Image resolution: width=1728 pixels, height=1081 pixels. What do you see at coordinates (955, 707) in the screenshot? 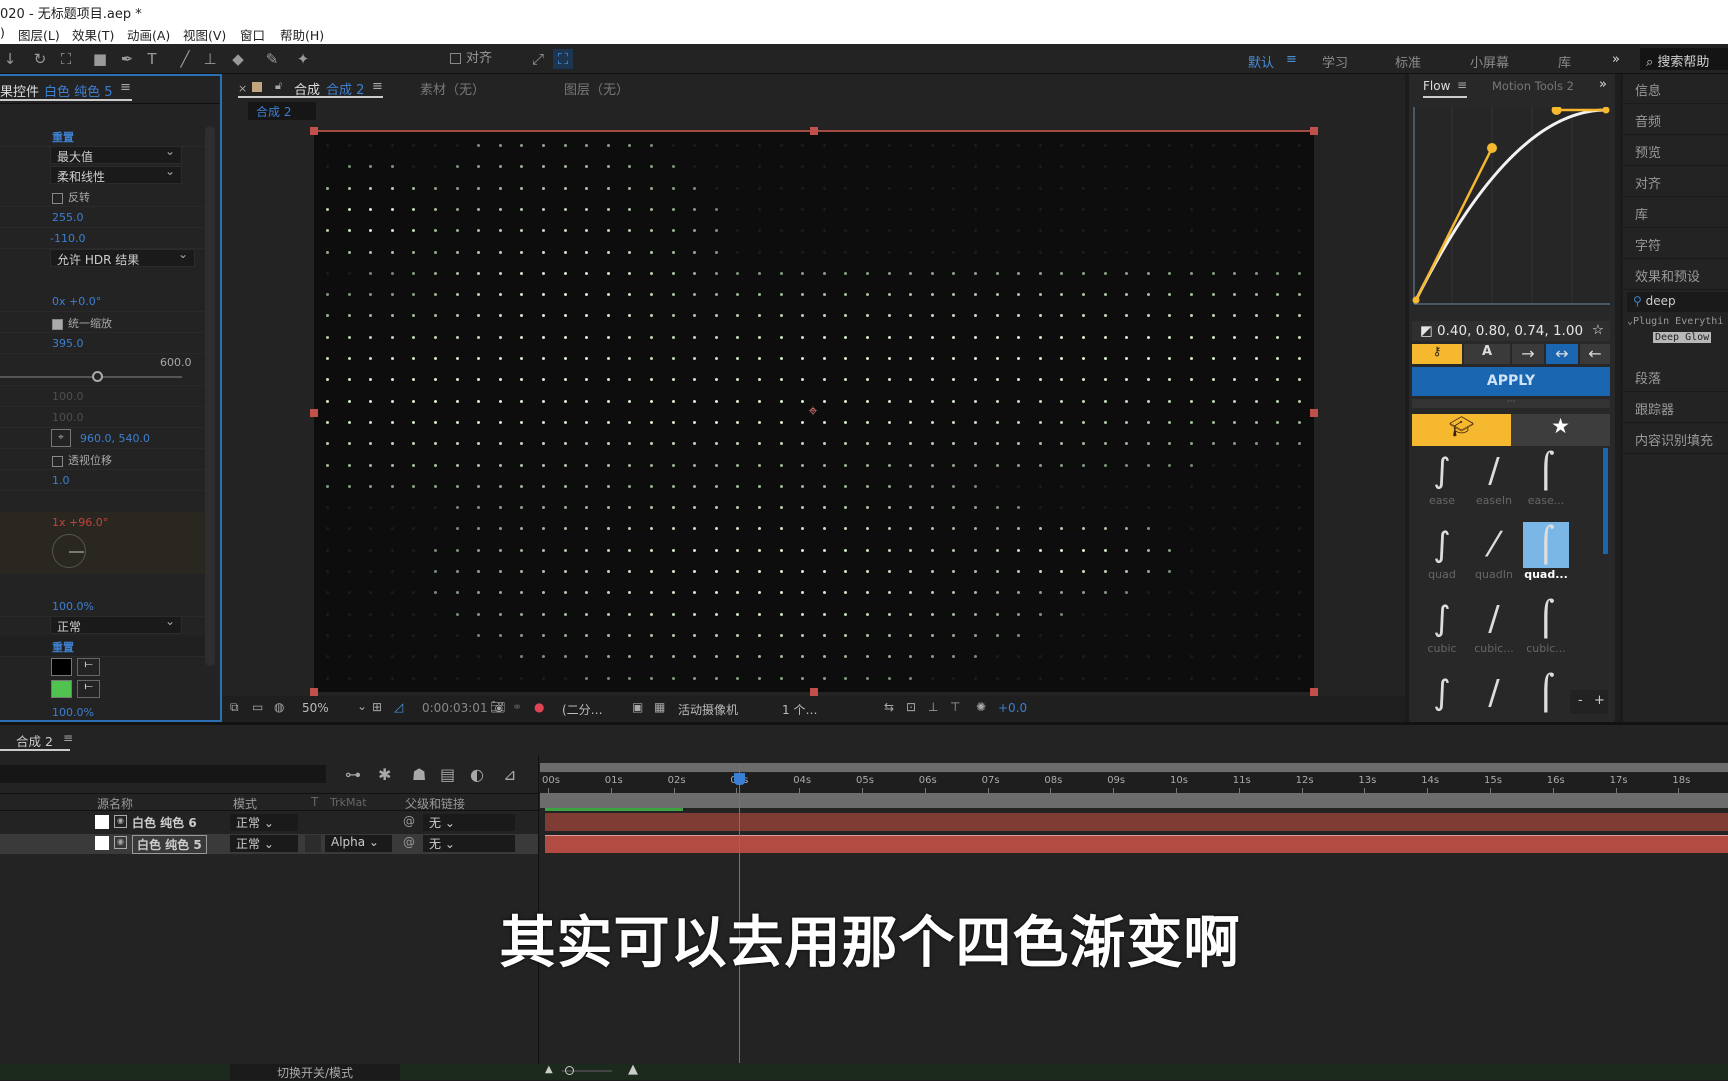
I see `hierarchy-icon: ⊤` at bounding box center [955, 707].